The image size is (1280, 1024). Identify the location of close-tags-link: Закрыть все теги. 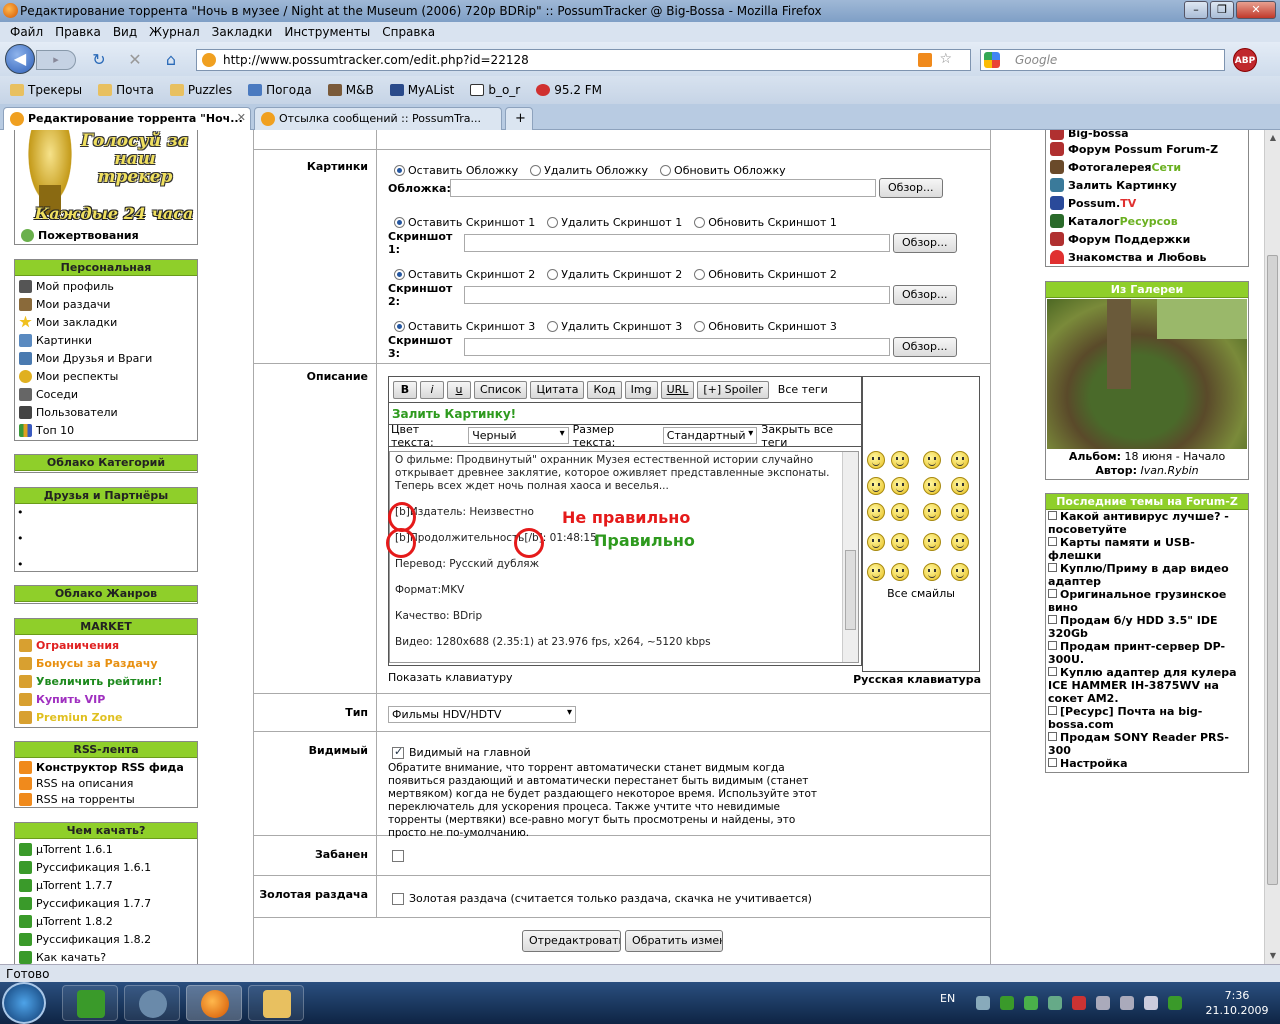
(811, 436).